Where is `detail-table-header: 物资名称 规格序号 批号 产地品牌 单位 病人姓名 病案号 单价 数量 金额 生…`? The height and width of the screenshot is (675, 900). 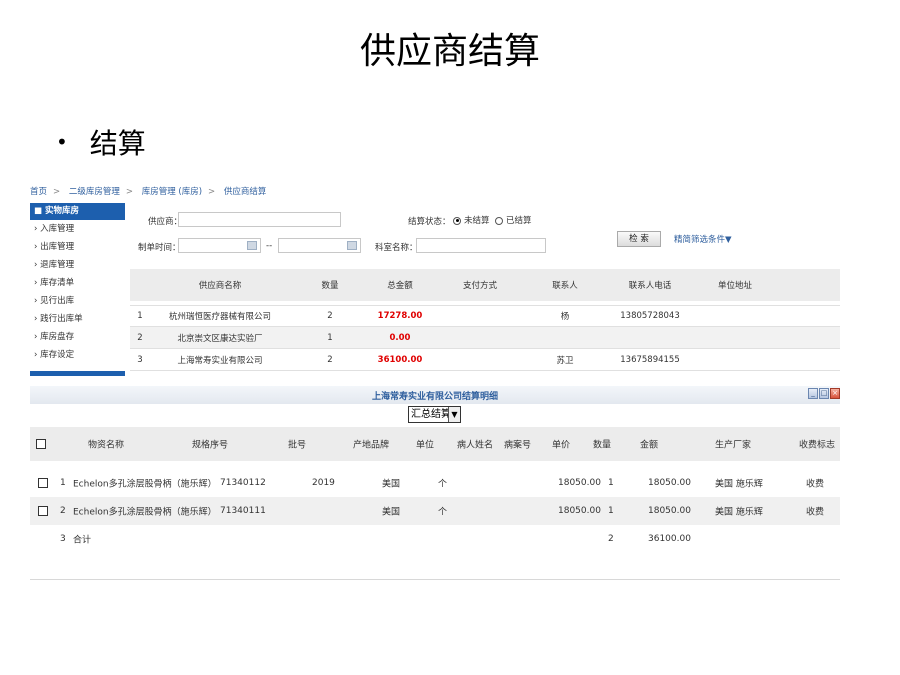 detail-table-header: 物资名称 规格序号 批号 产地品牌 单位 病人姓名 病案号 单价 数量 金额 生… is located at coordinates (435, 444).